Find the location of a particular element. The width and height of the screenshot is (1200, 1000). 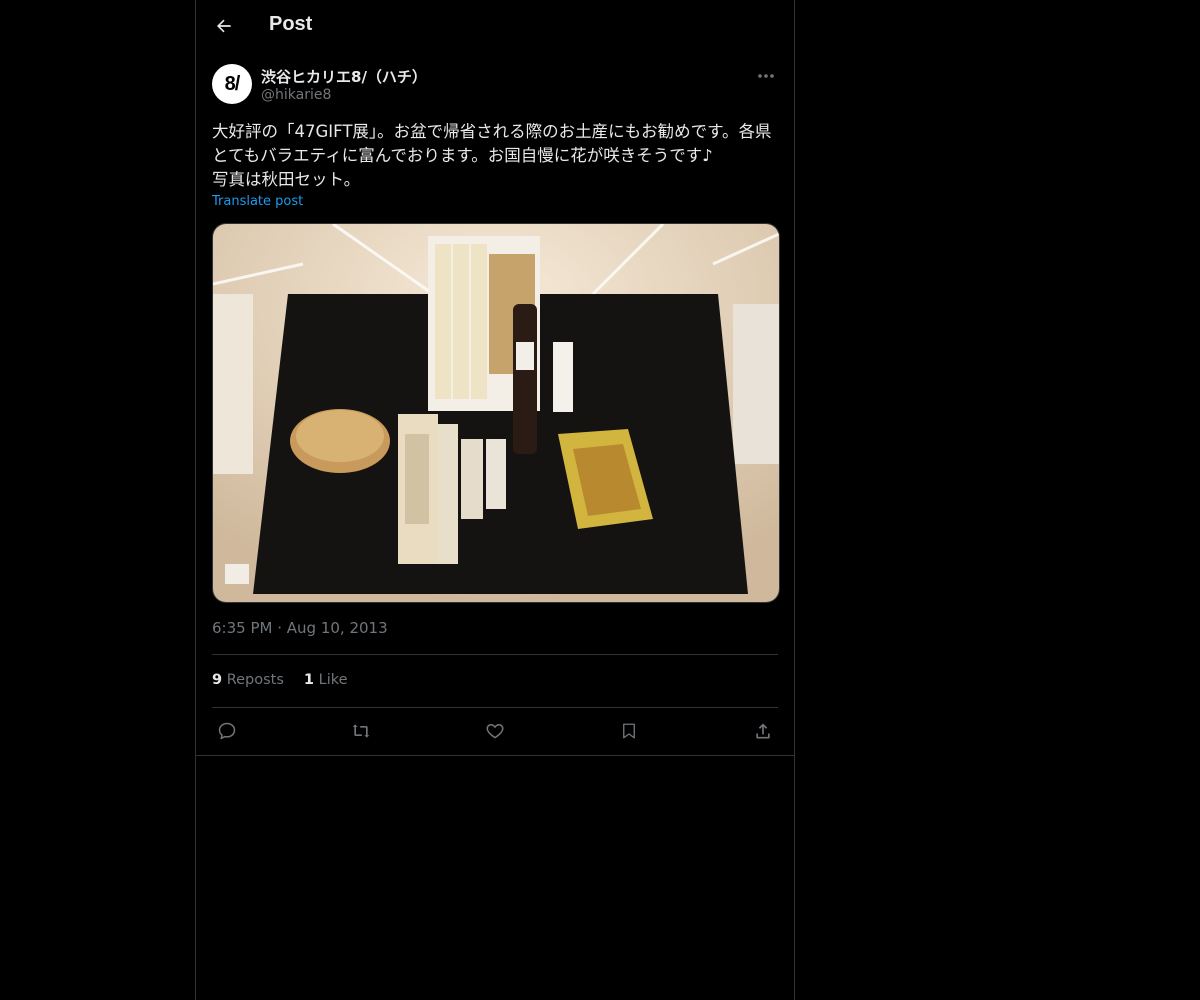

reply-button is located at coordinates (227, 731).